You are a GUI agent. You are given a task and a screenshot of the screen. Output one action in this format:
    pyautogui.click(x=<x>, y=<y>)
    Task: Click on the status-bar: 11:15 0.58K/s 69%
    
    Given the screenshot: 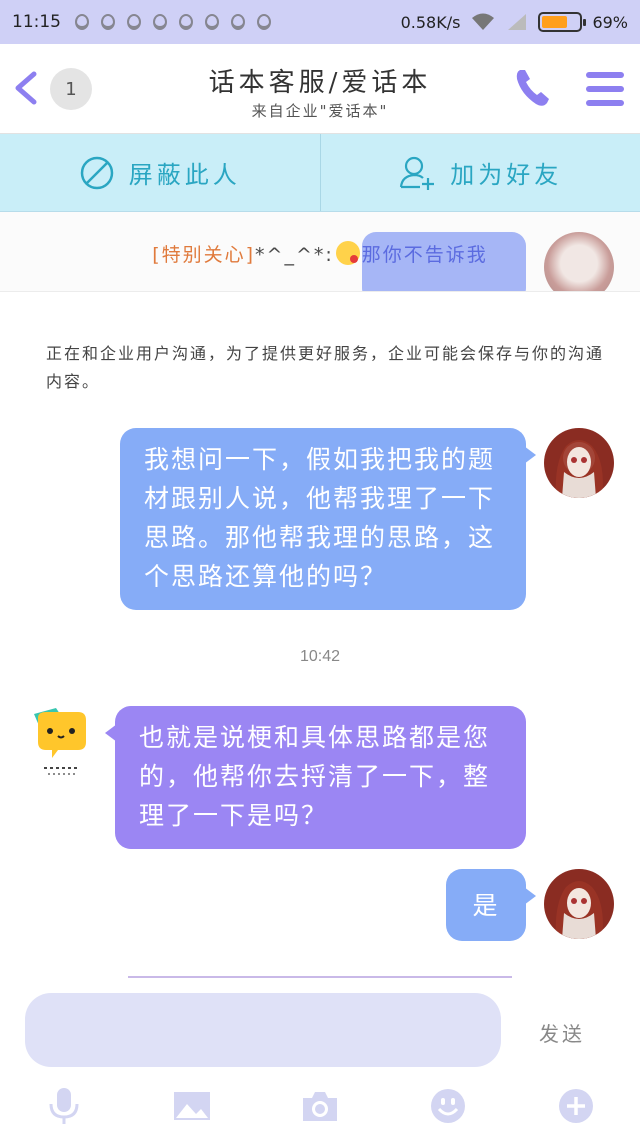 What is the action you would take?
    pyautogui.click(x=320, y=22)
    